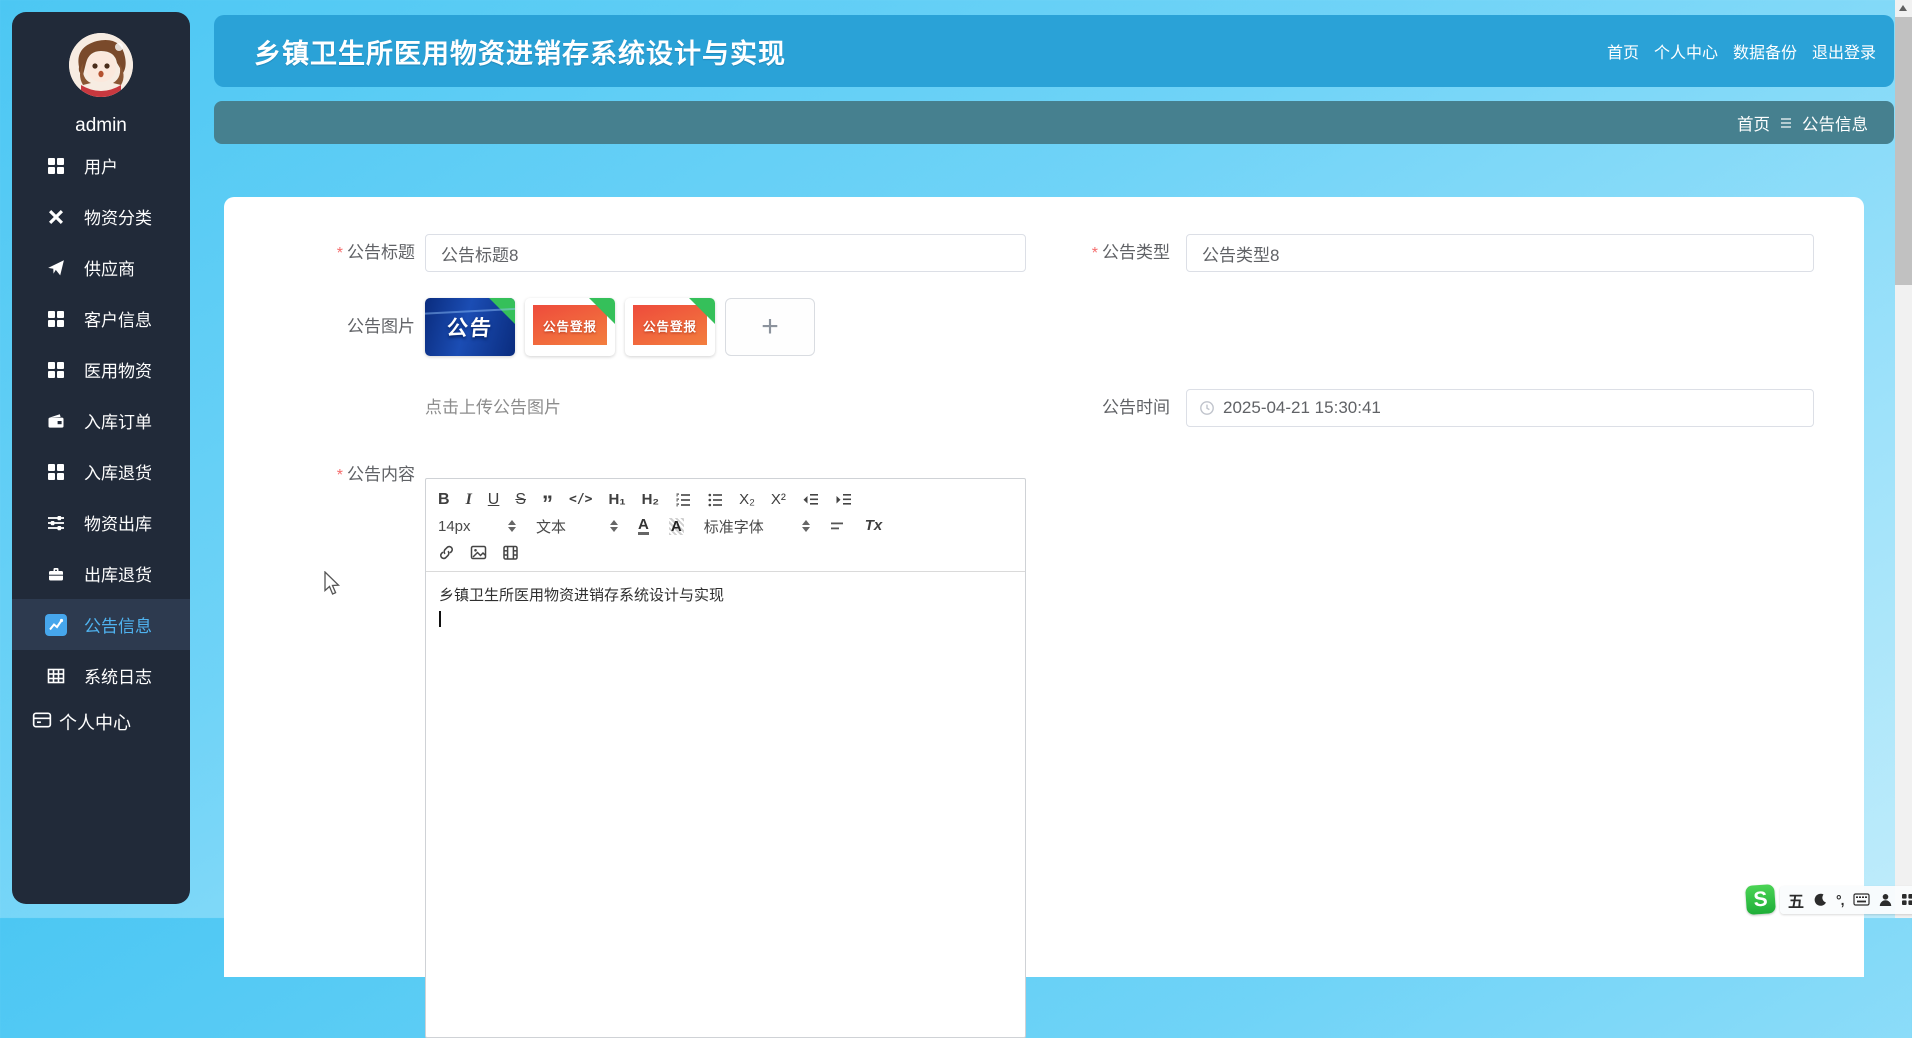 This screenshot has width=1912, height=1038. Describe the element at coordinates (577, 526) in the screenshot. I see `paragraph-format-select: 文本` at that location.